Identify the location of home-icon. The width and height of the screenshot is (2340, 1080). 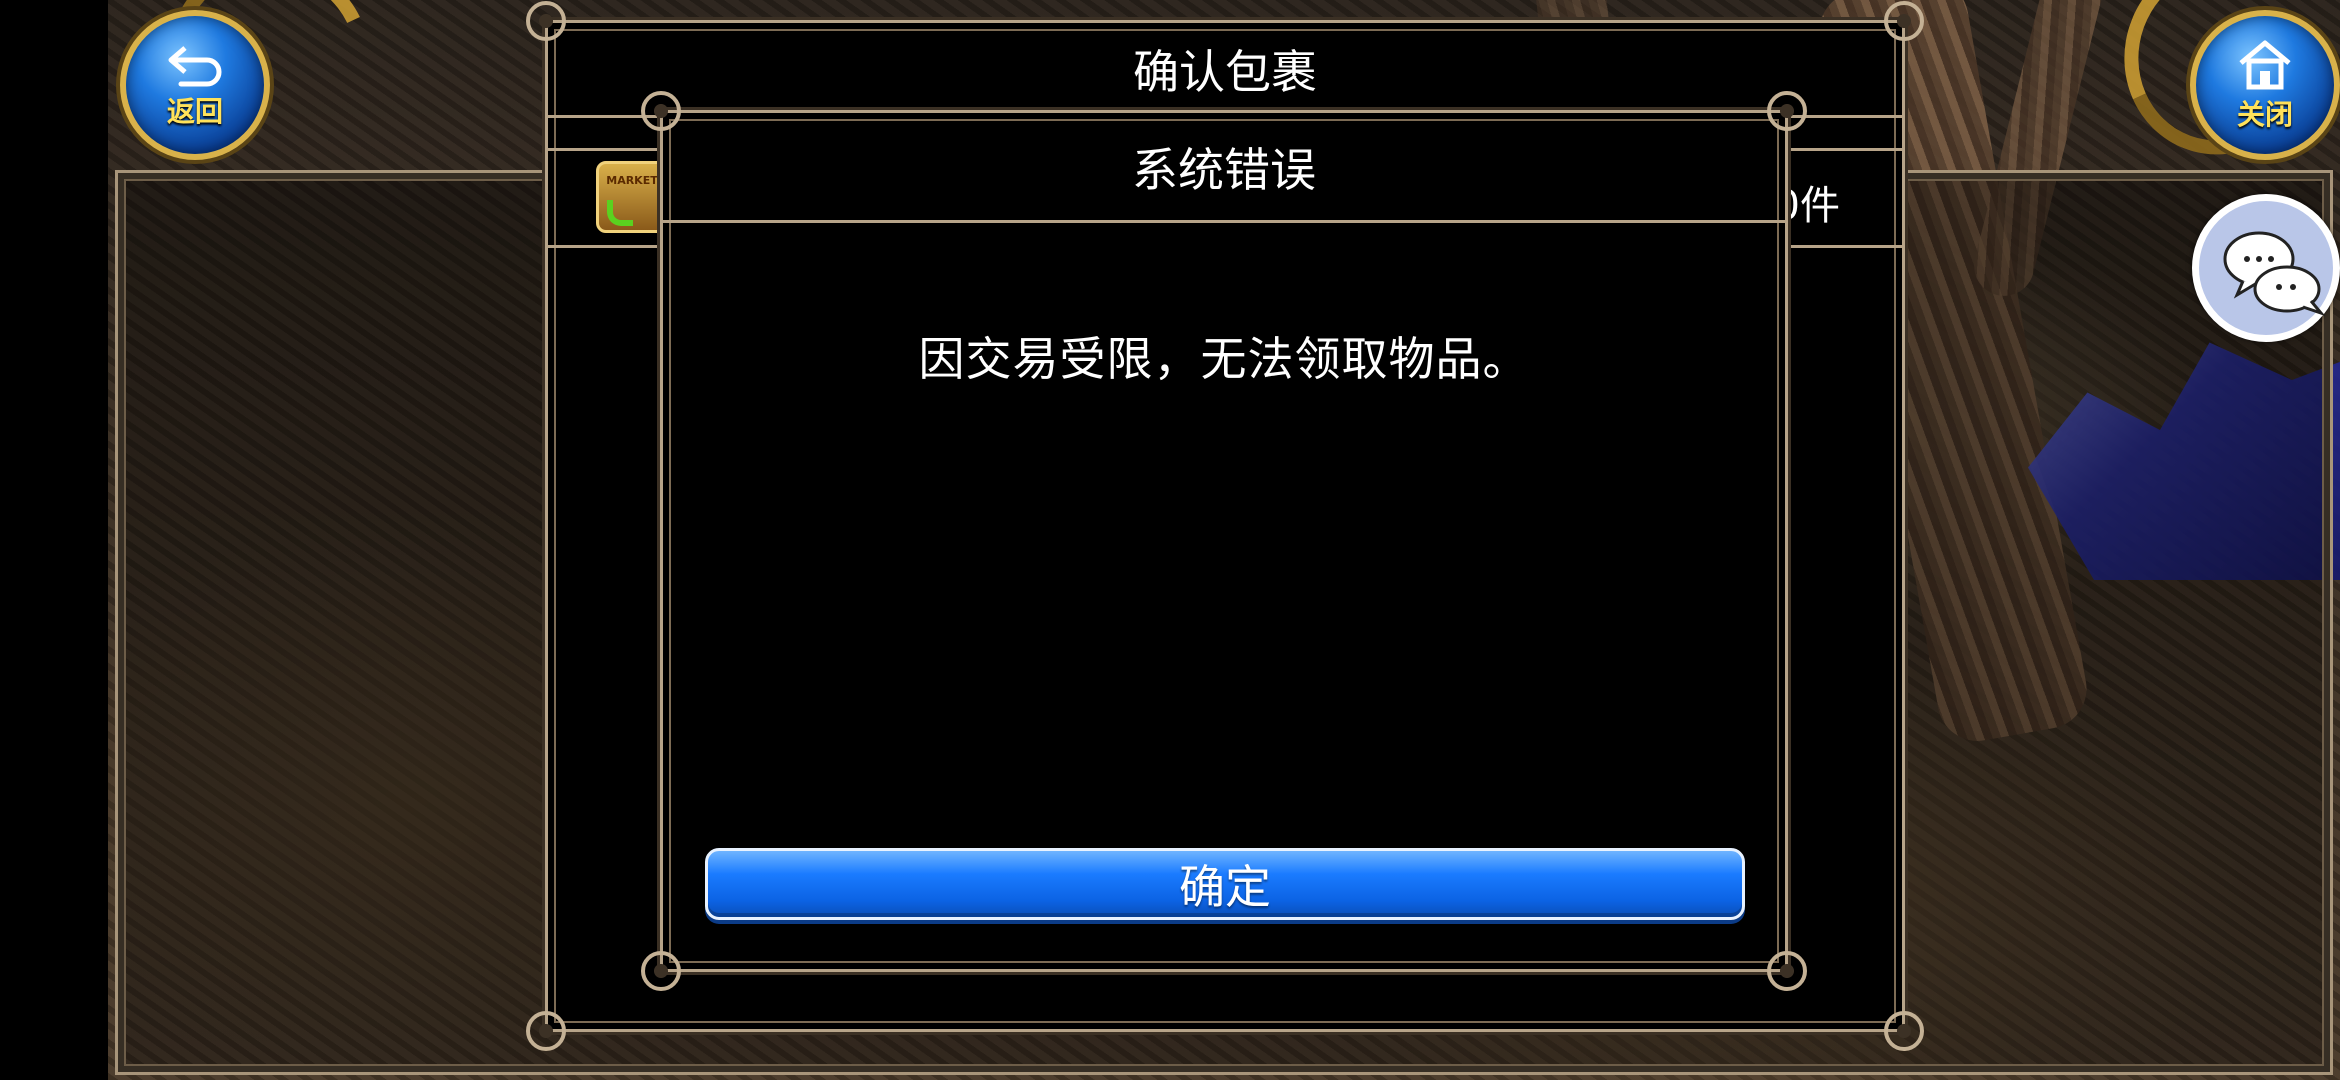
(2265, 64).